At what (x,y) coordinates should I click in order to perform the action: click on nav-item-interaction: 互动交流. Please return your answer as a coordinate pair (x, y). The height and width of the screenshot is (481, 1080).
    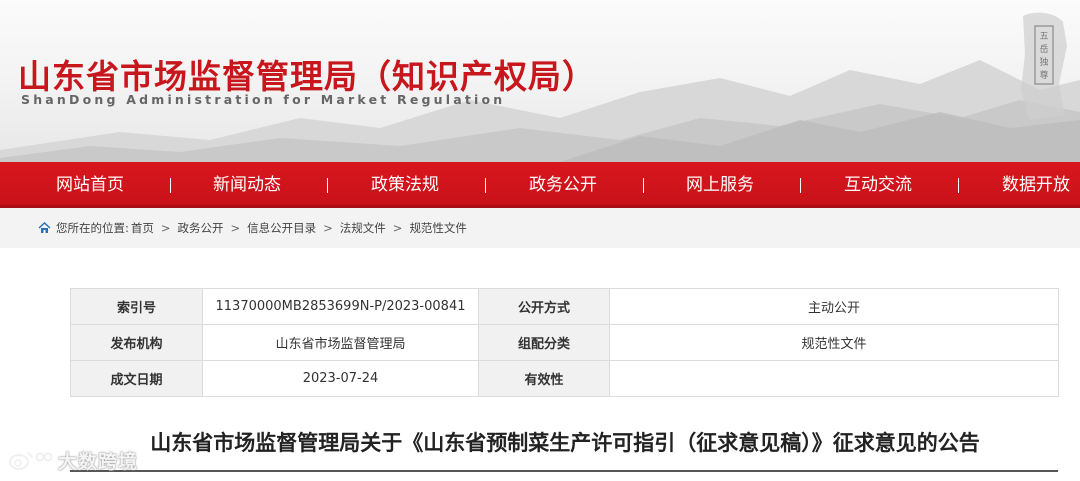
    Looking at the image, I should click on (878, 185).